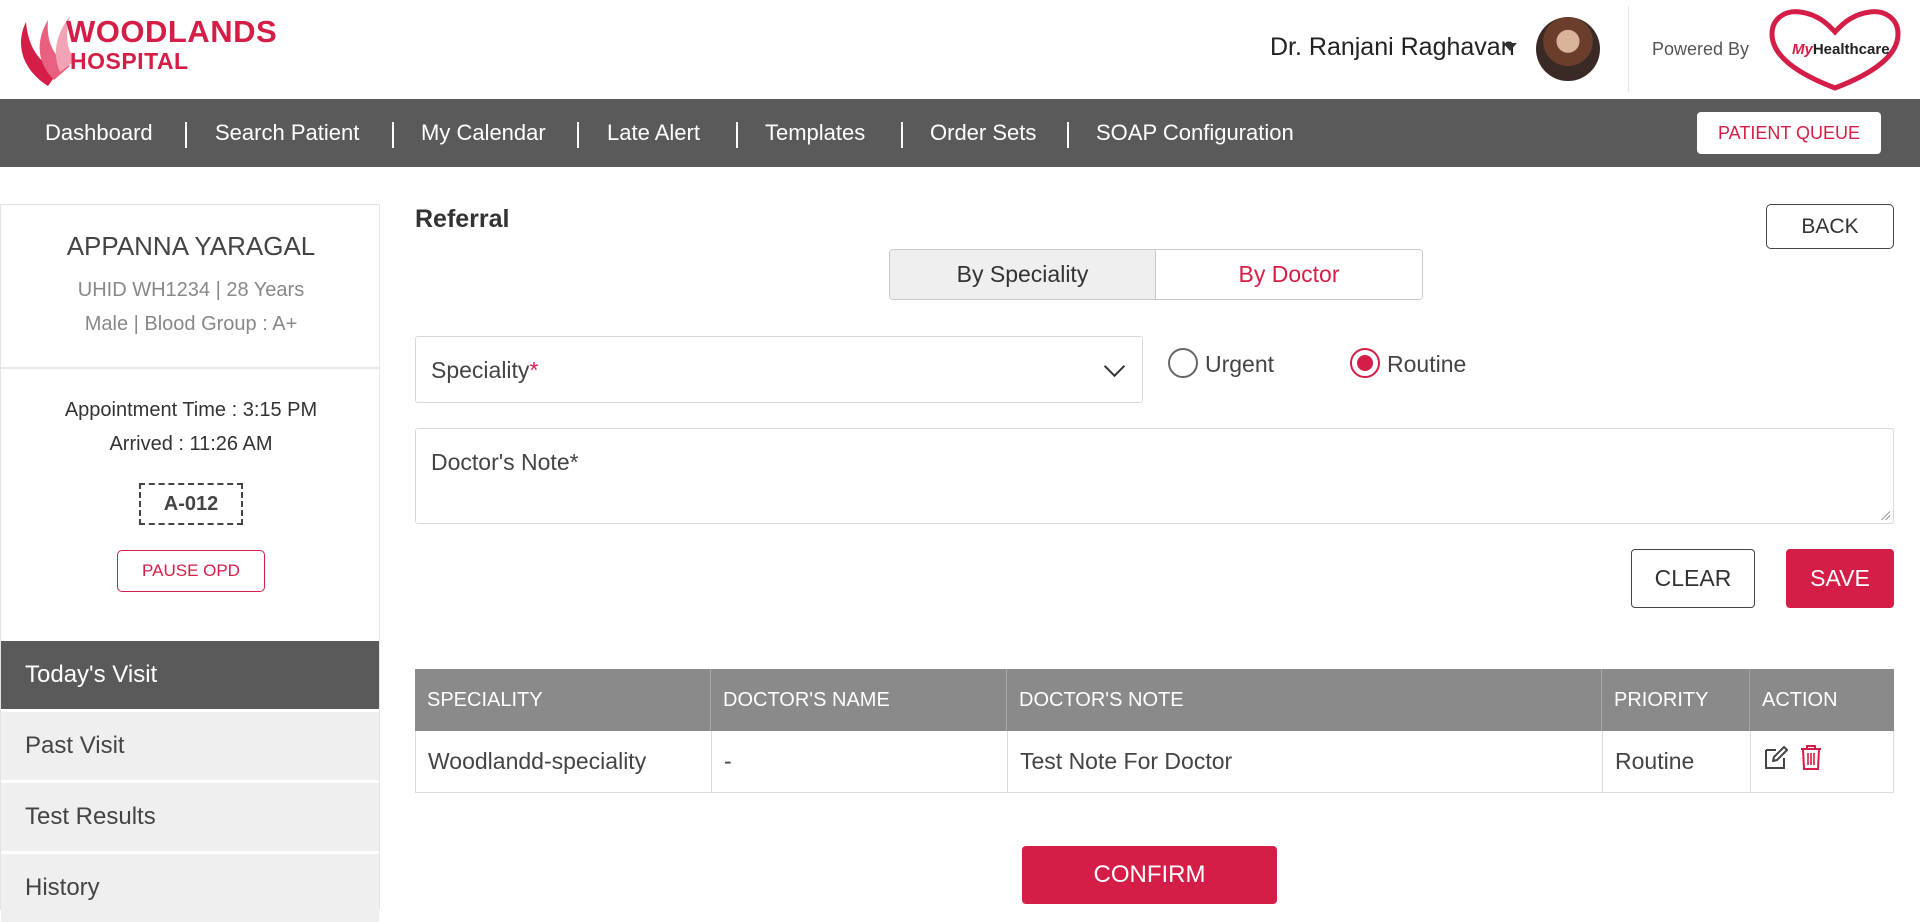  What do you see at coordinates (191, 571) in the screenshot?
I see `pause-opd-button: PAUSE OPD` at bounding box center [191, 571].